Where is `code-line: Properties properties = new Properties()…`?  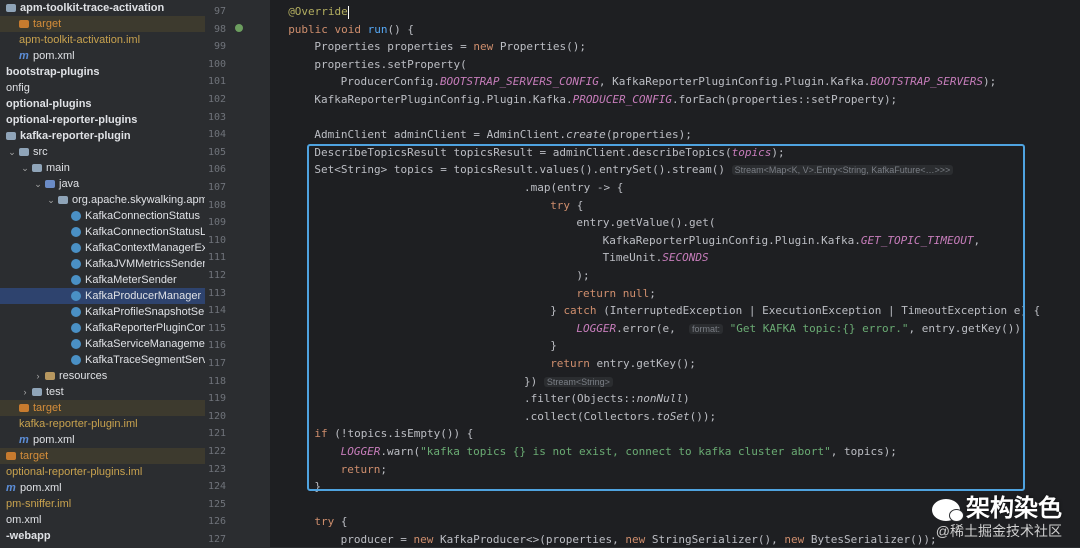
code-line: Properties properties = new Properties()… is located at coordinates (450, 46).